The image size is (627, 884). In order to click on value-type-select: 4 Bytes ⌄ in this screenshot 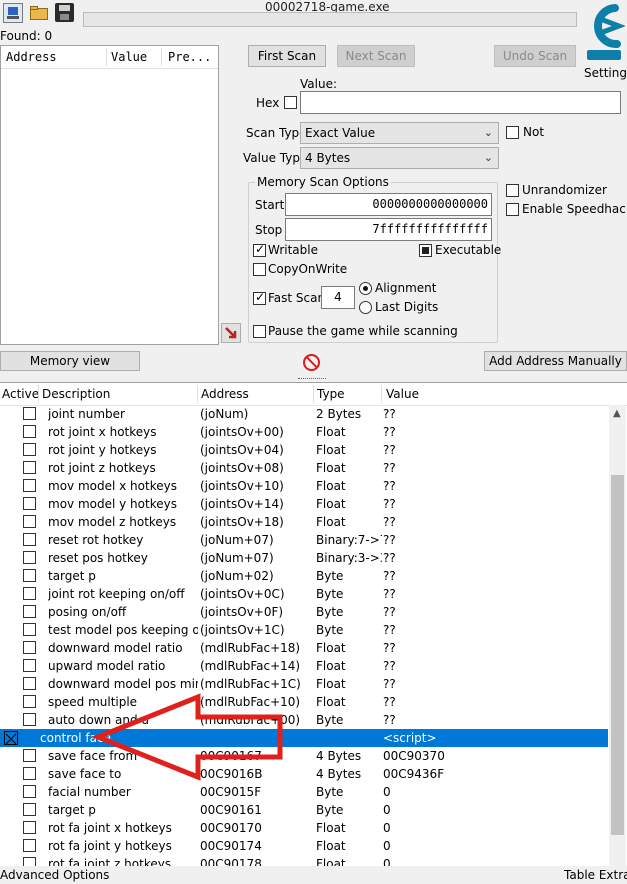, I will do `click(399, 158)`.